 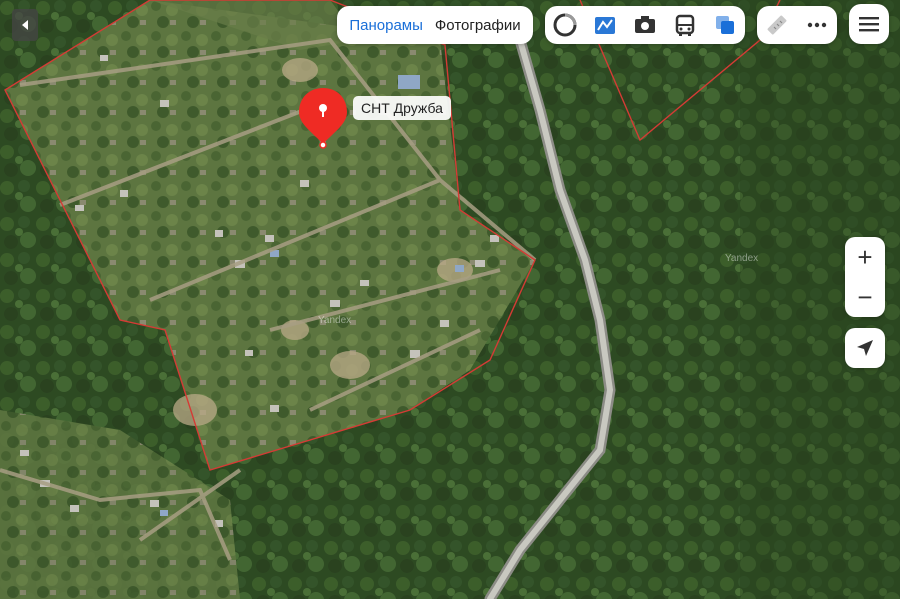 I want to click on traffic-icon, so click(x=605, y=25).